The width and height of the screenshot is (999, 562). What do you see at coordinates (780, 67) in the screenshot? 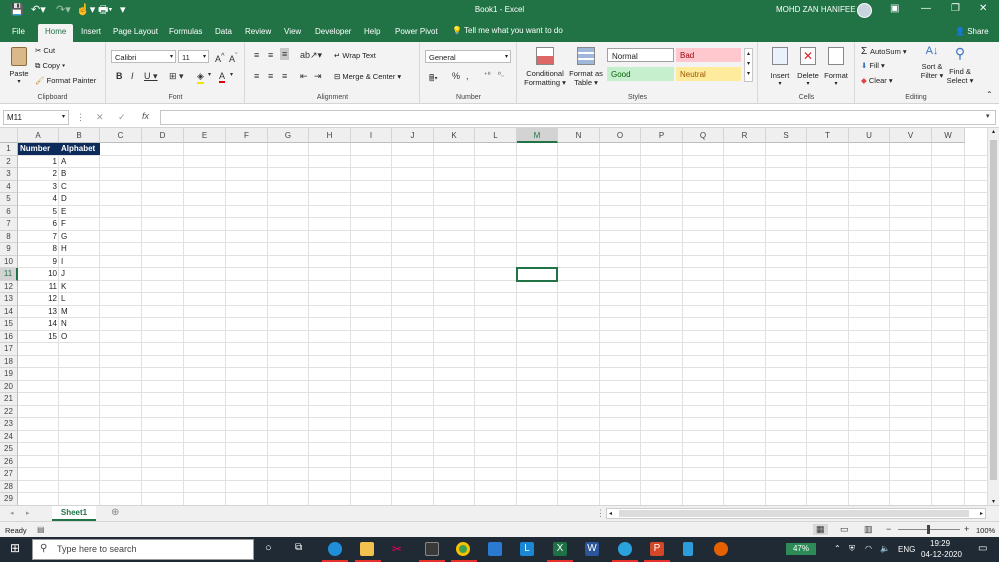
I see `insert-cells-button: Insert ▾` at bounding box center [780, 67].